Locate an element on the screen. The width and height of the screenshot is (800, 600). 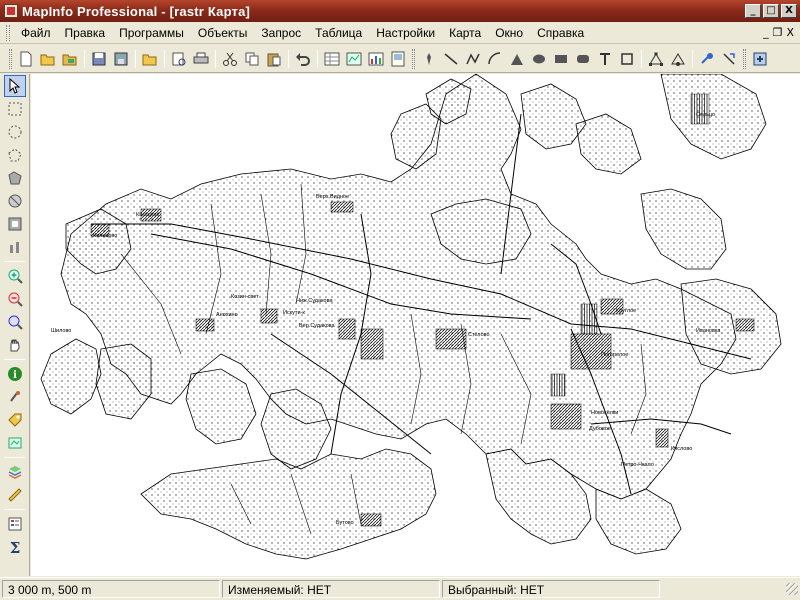
svg-text: i is located at coordinates (15, 375).